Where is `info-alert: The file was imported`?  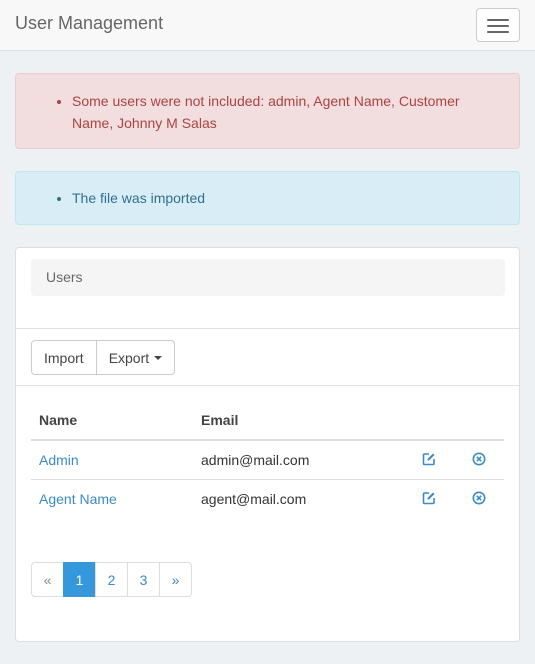 info-alert: The file was imported is located at coordinates (267, 198).